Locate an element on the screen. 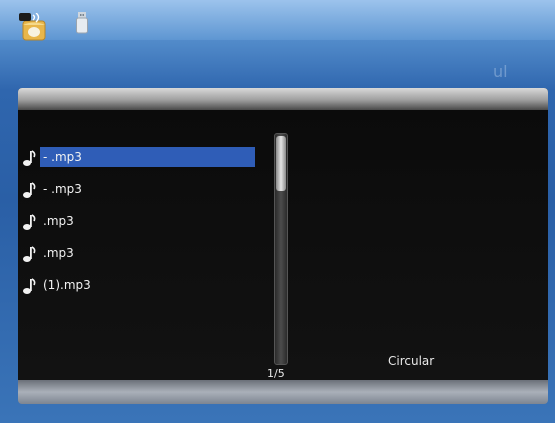  music-folder-icon is located at coordinates (35, 27).